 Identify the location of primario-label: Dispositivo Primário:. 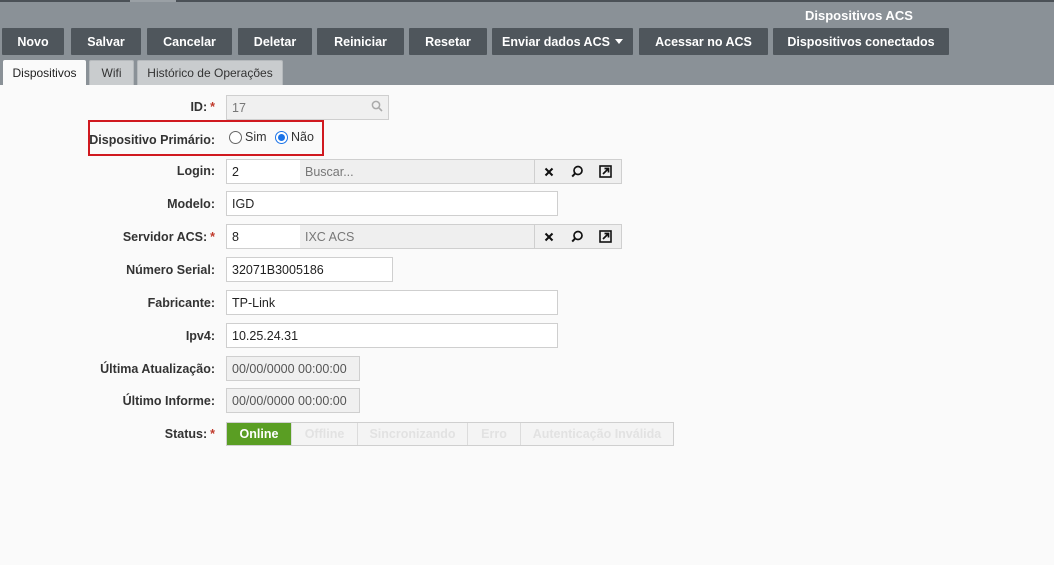
(152, 140).